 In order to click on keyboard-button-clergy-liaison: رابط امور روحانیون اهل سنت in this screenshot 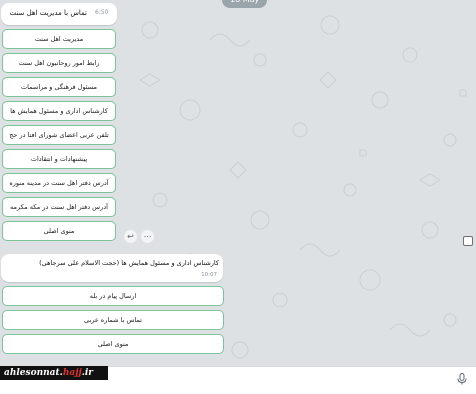, I will do `click(59, 63)`.